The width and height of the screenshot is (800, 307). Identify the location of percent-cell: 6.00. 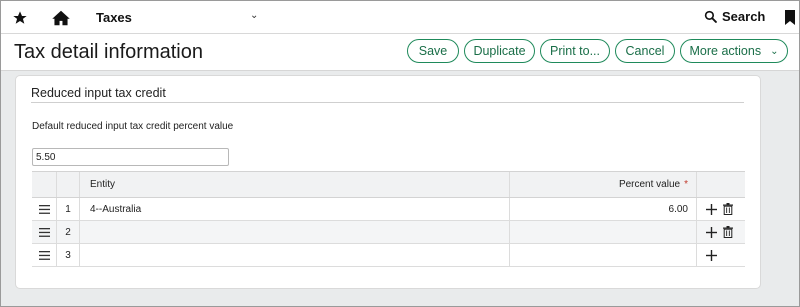
(603, 209).